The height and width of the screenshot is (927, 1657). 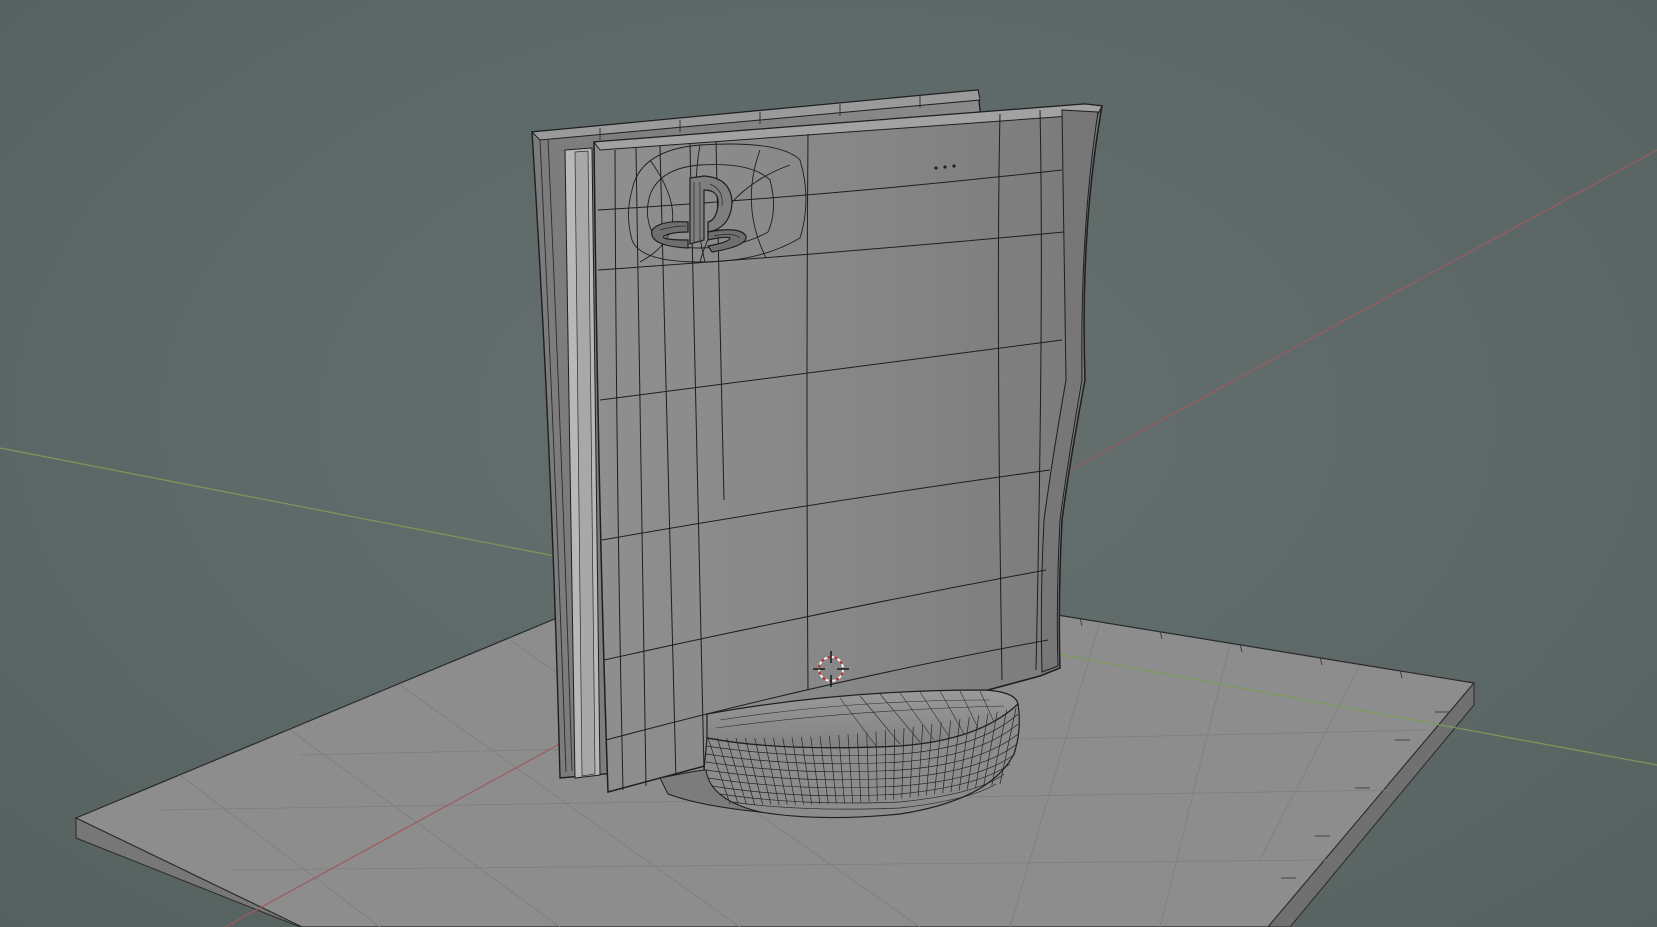 What do you see at coordinates (280, 502) in the screenshot?
I see `axis-y-line` at bounding box center [280, 502].